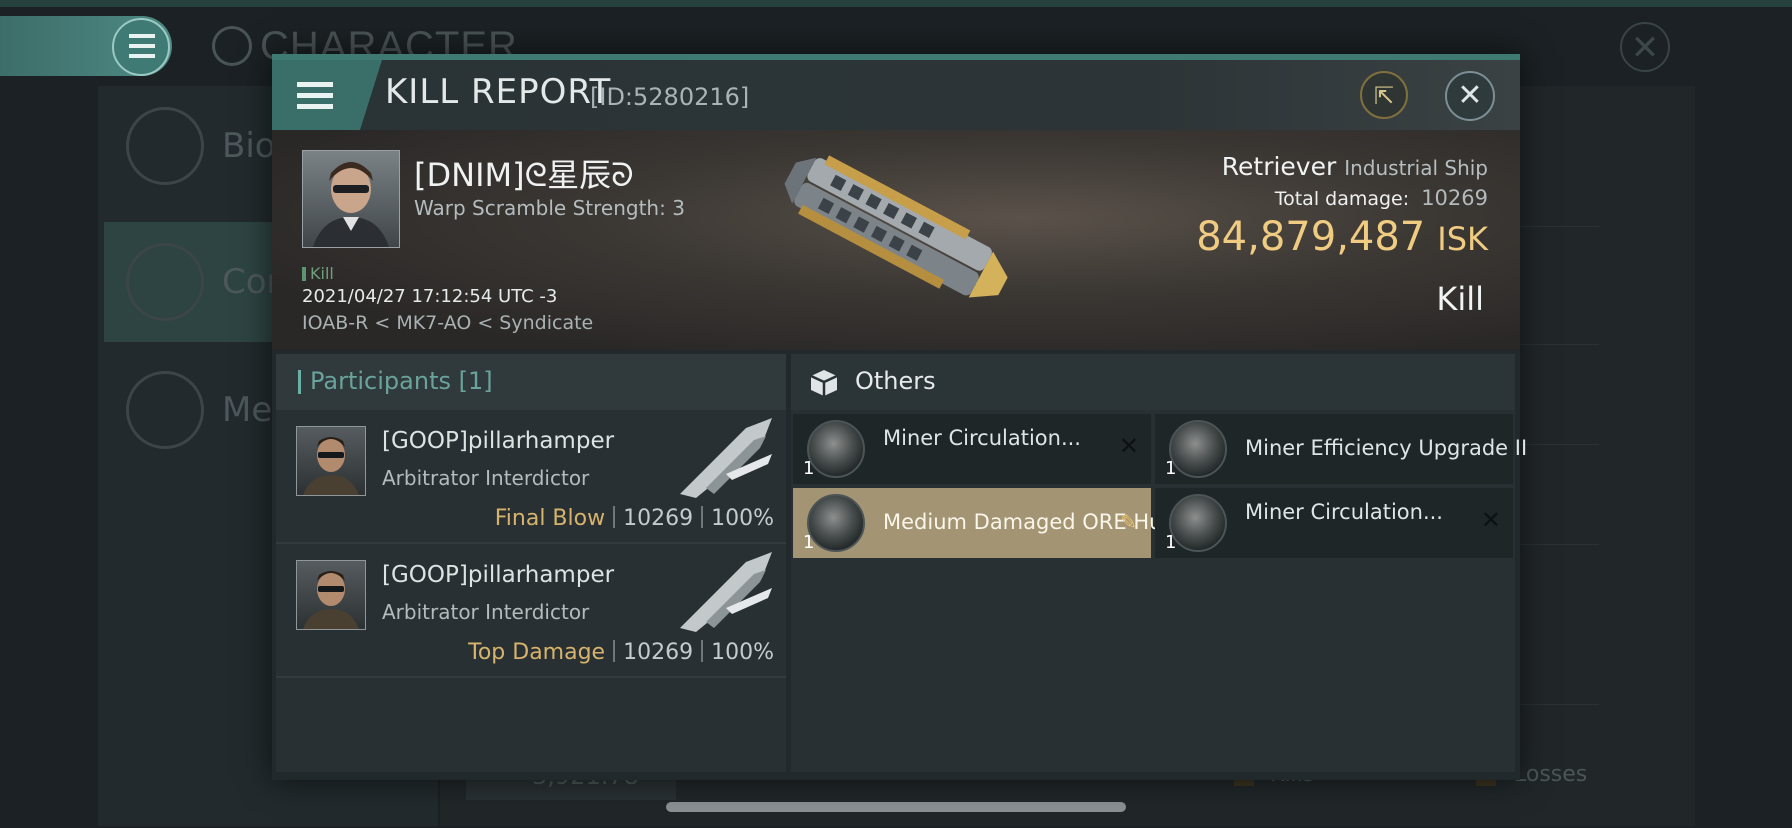 This screenshot has width=1792, height=828. I want to click on victim-portrait, so click(351, 199).